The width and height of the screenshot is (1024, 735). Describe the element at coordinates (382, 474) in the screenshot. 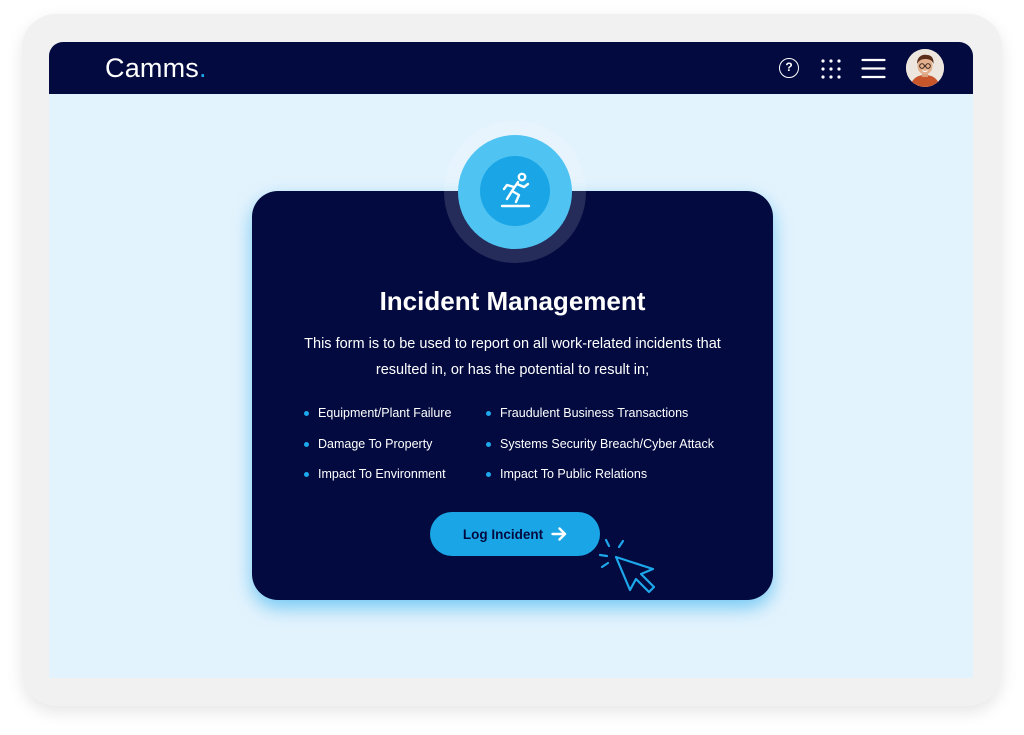

I see `list-item-label: Impact To Environment` at that location.